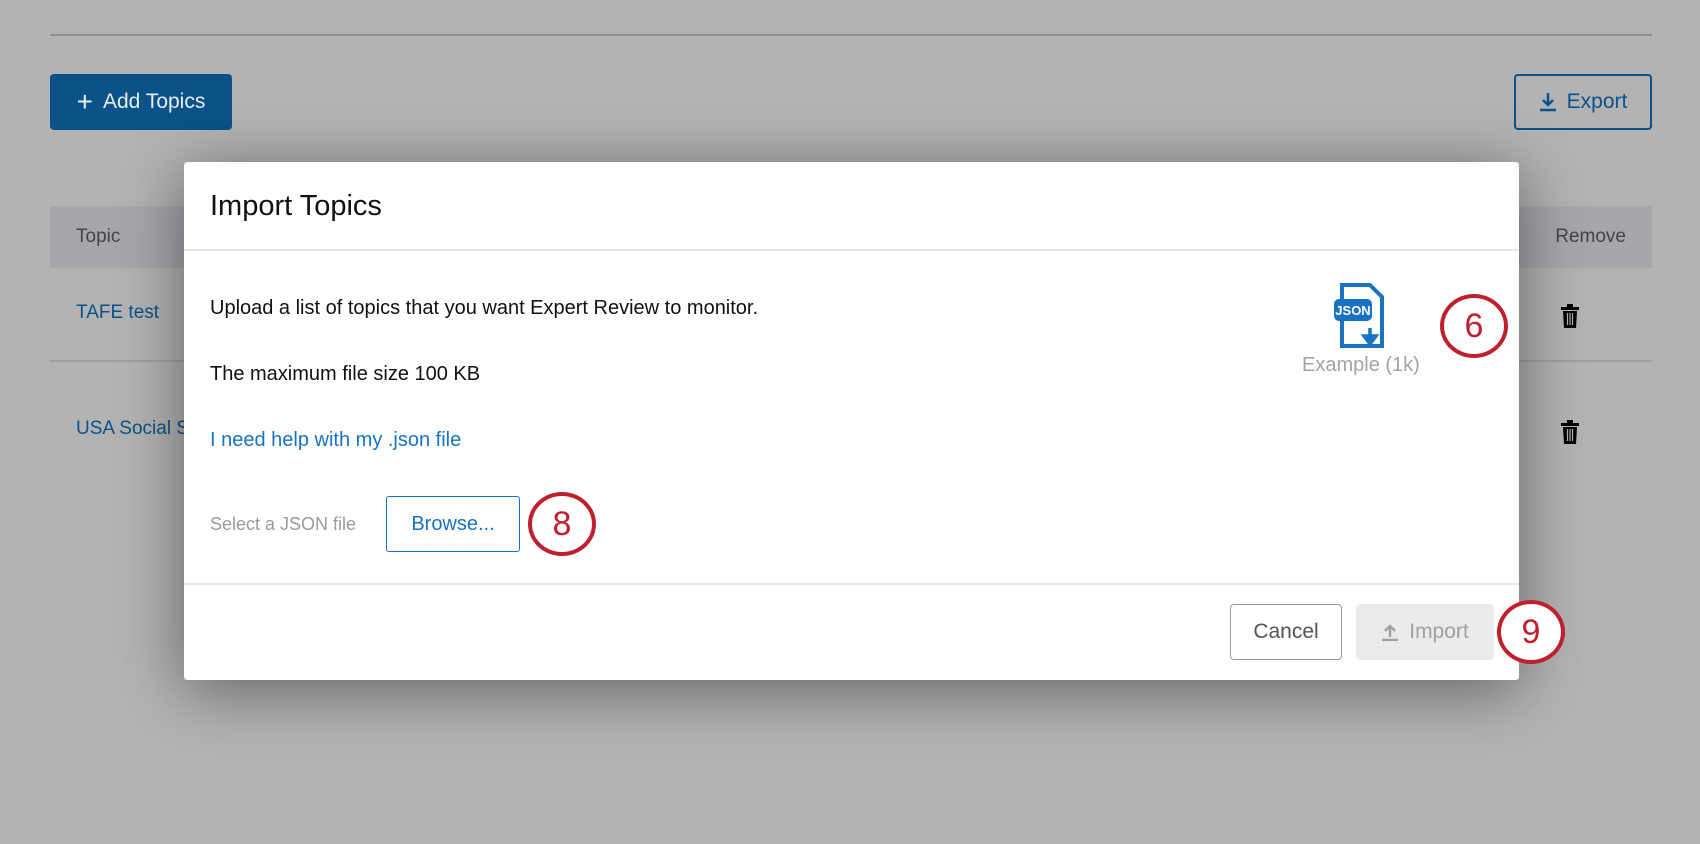 This screenshot has height=844, width=1700. Describe the element at coordinates (1286, 632) in the screenshot. I see `cancel-button: Cancel` at that location.